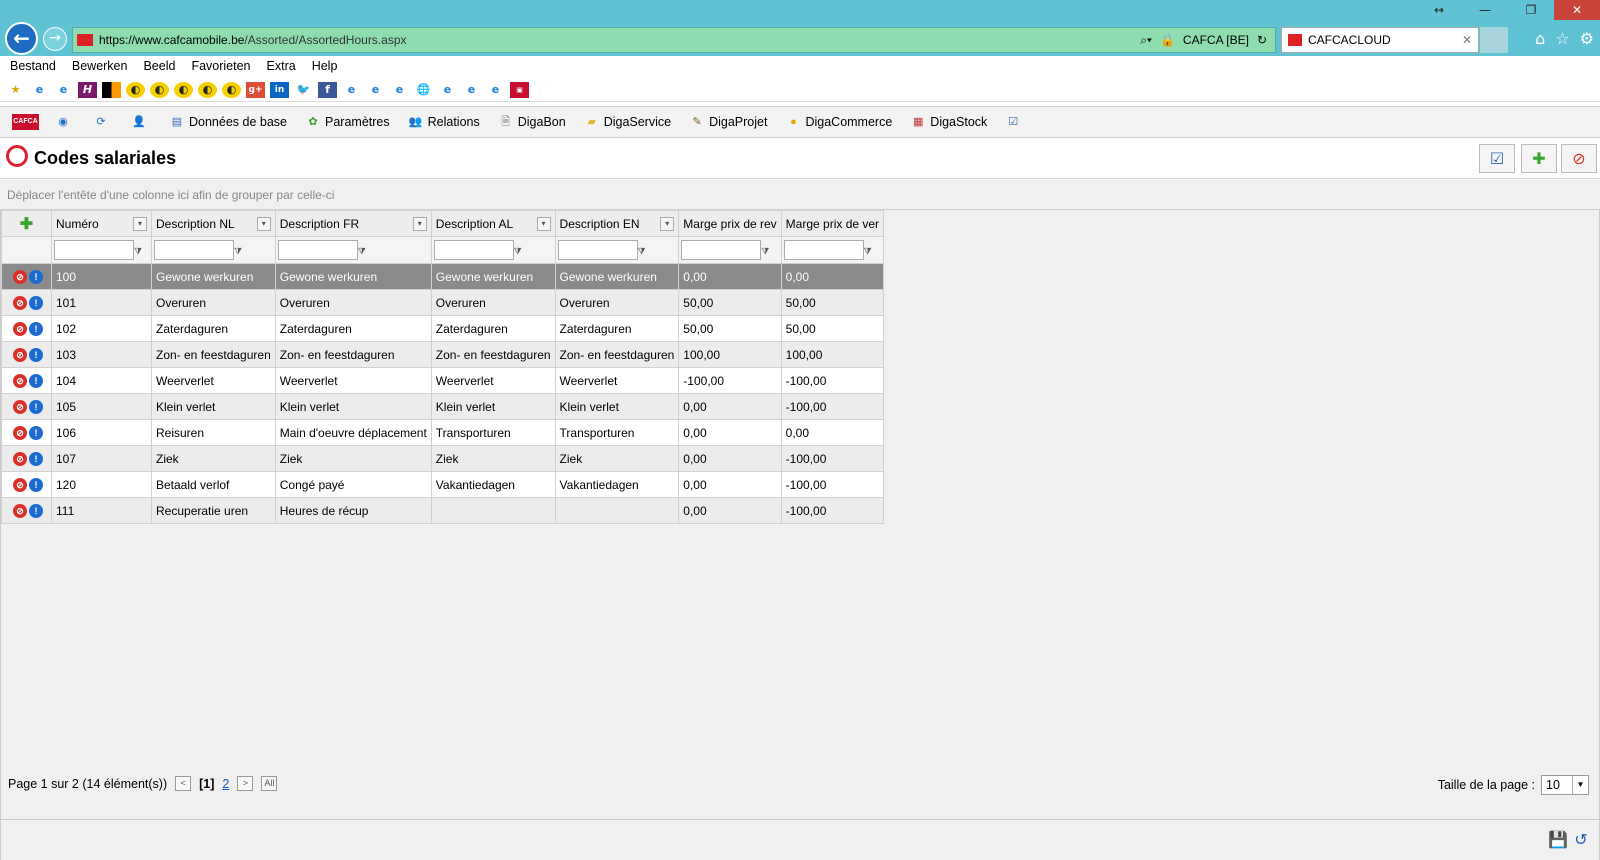  Describe the element at coordinates (303, 90) in the screenshot. I see `twitter-icon: 🐦` at that location.